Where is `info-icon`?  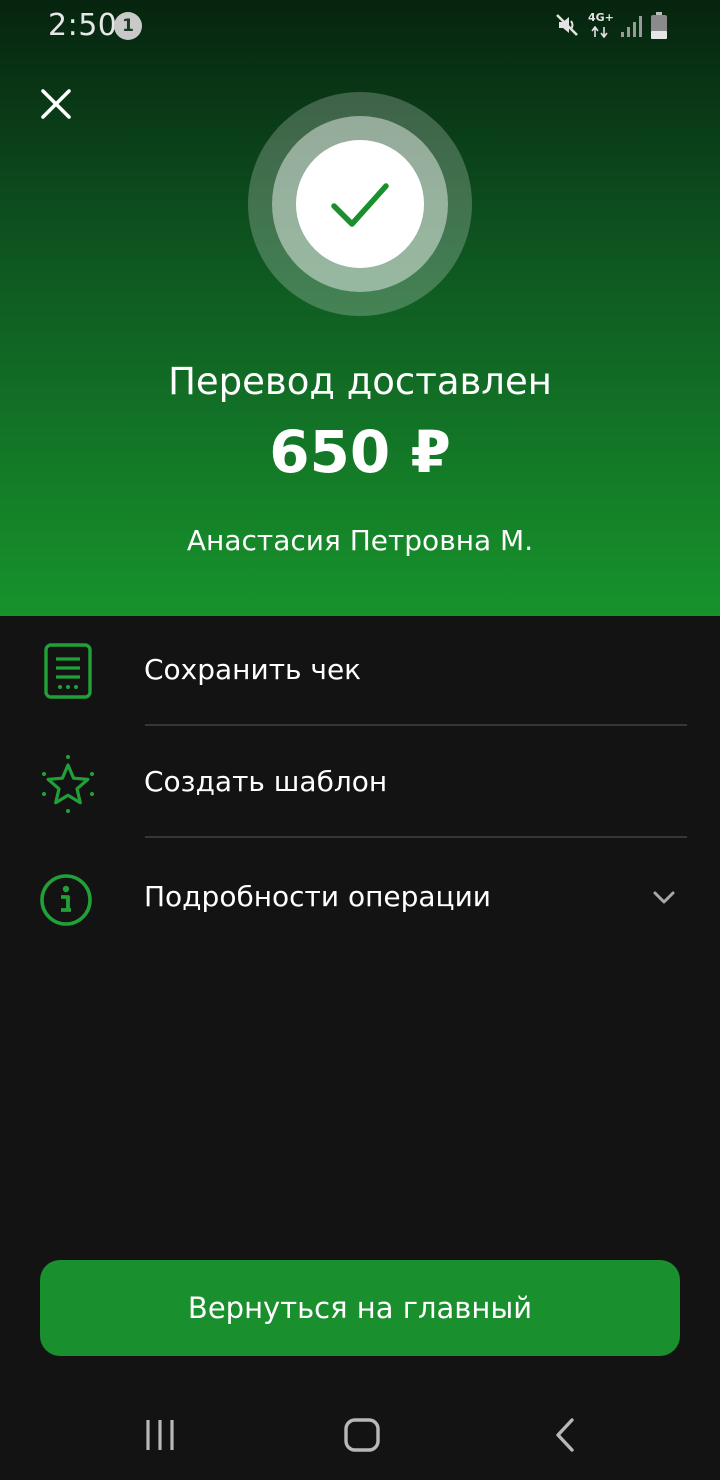 info-icon is located at coordinates (66, 900).